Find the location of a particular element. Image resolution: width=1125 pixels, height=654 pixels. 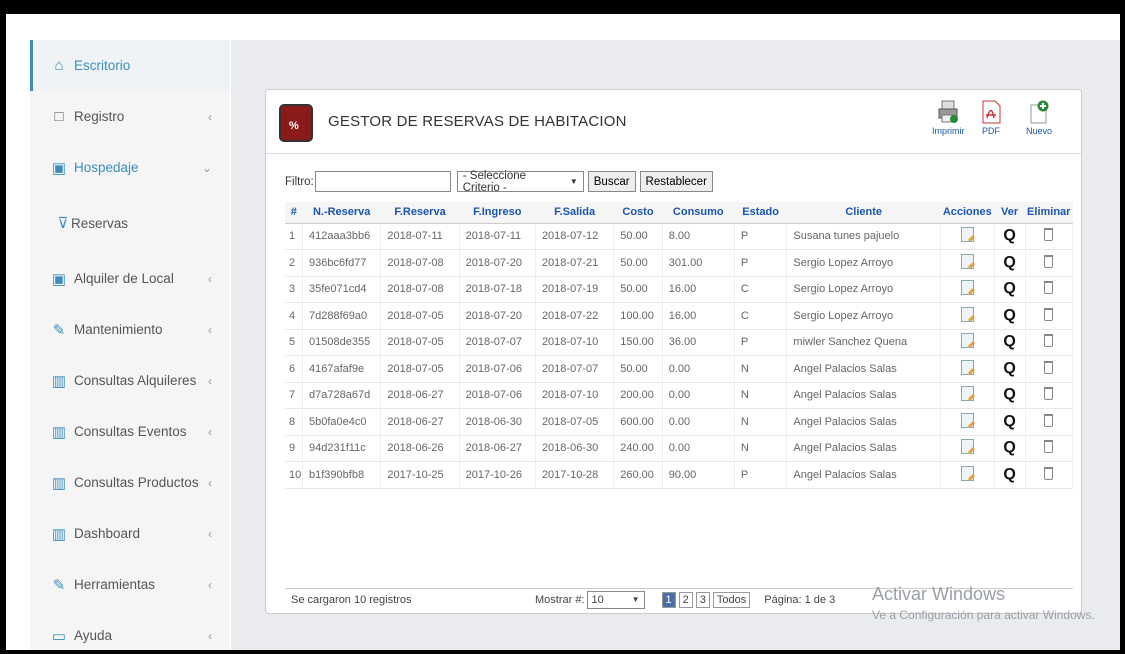

filter-label: Filtro: is located at coordinates (299, 181).